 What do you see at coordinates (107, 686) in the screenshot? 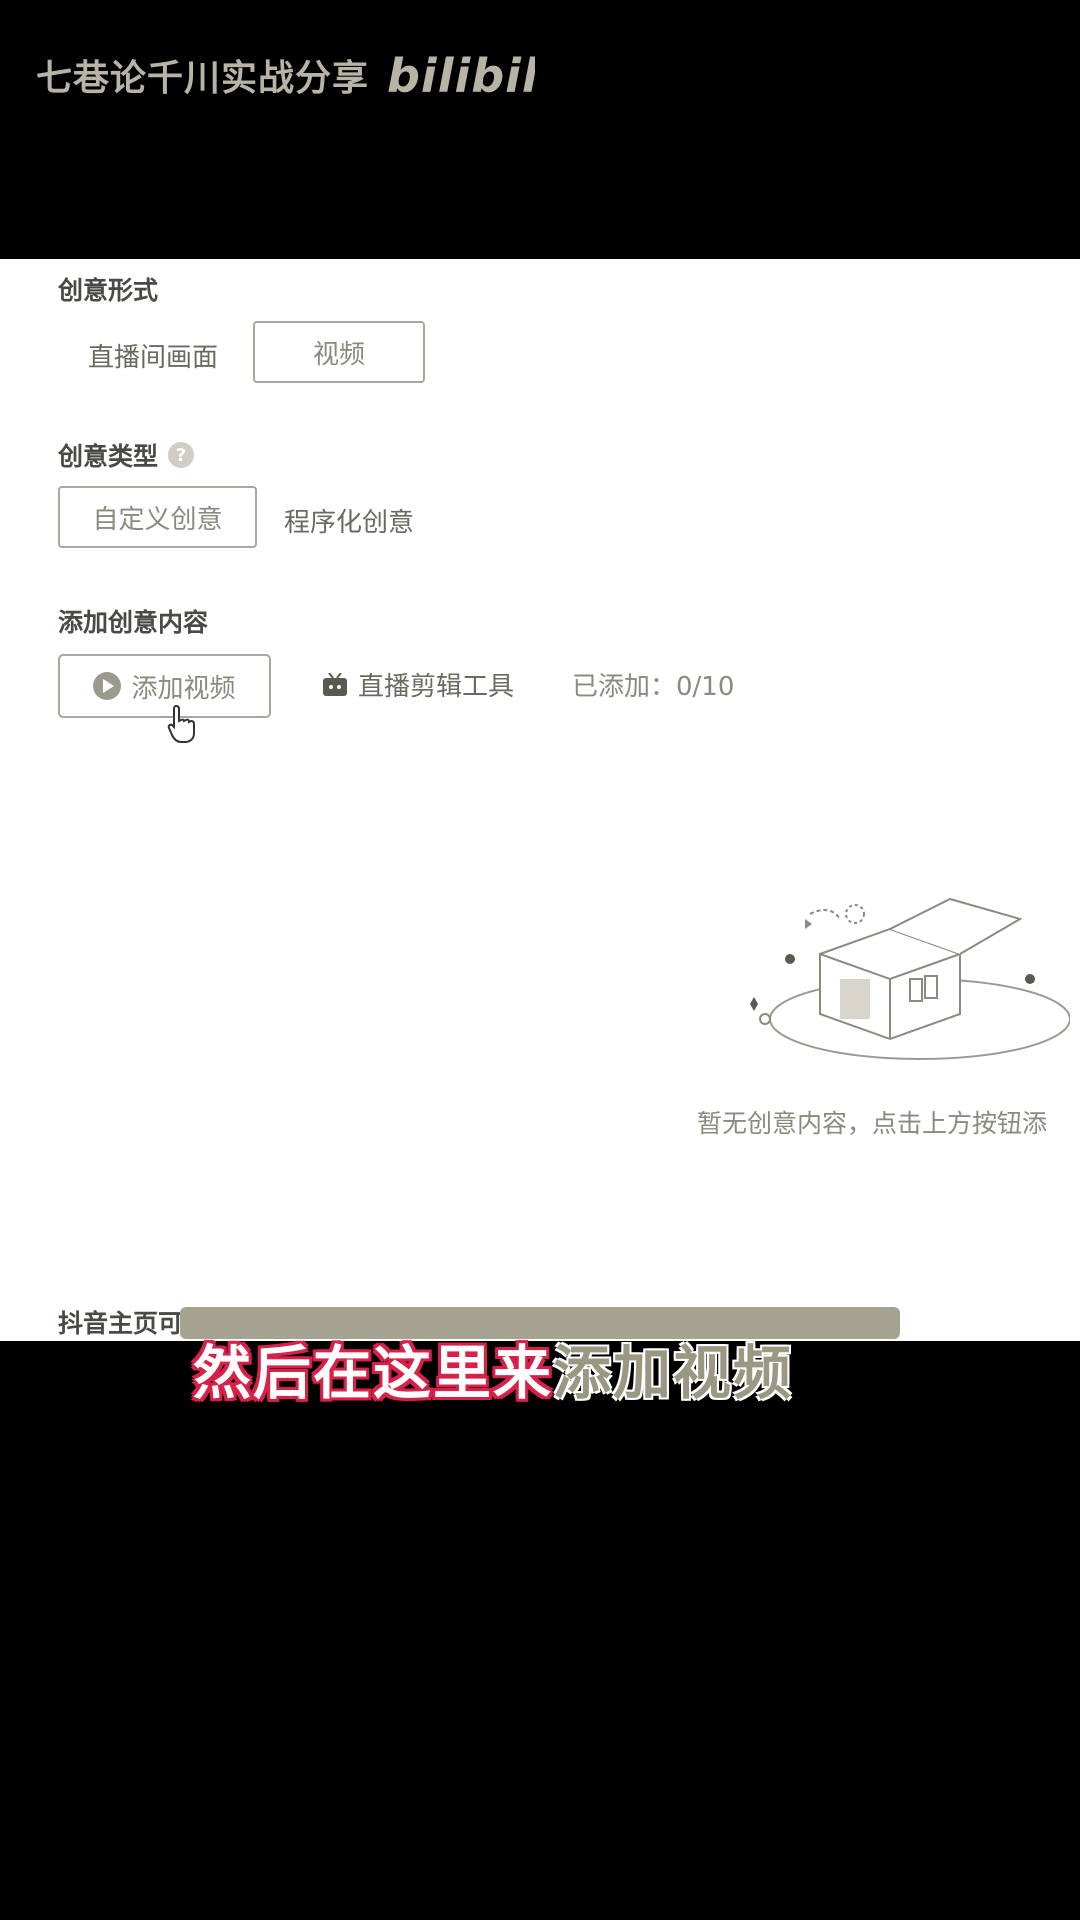
I see `play-icon` at bounding box center [107, 686].